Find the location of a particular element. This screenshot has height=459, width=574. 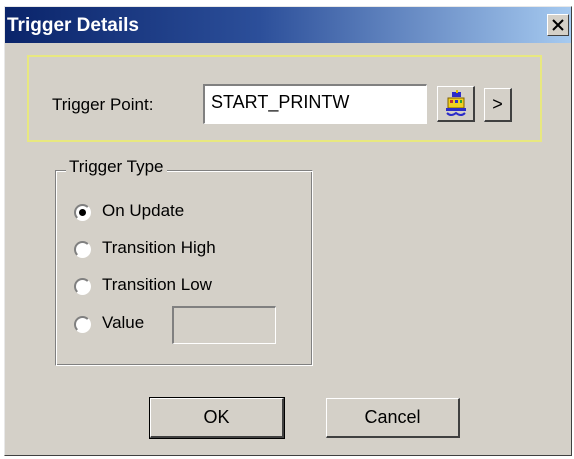

point-browser-icon is located at coordinates (456, 103).